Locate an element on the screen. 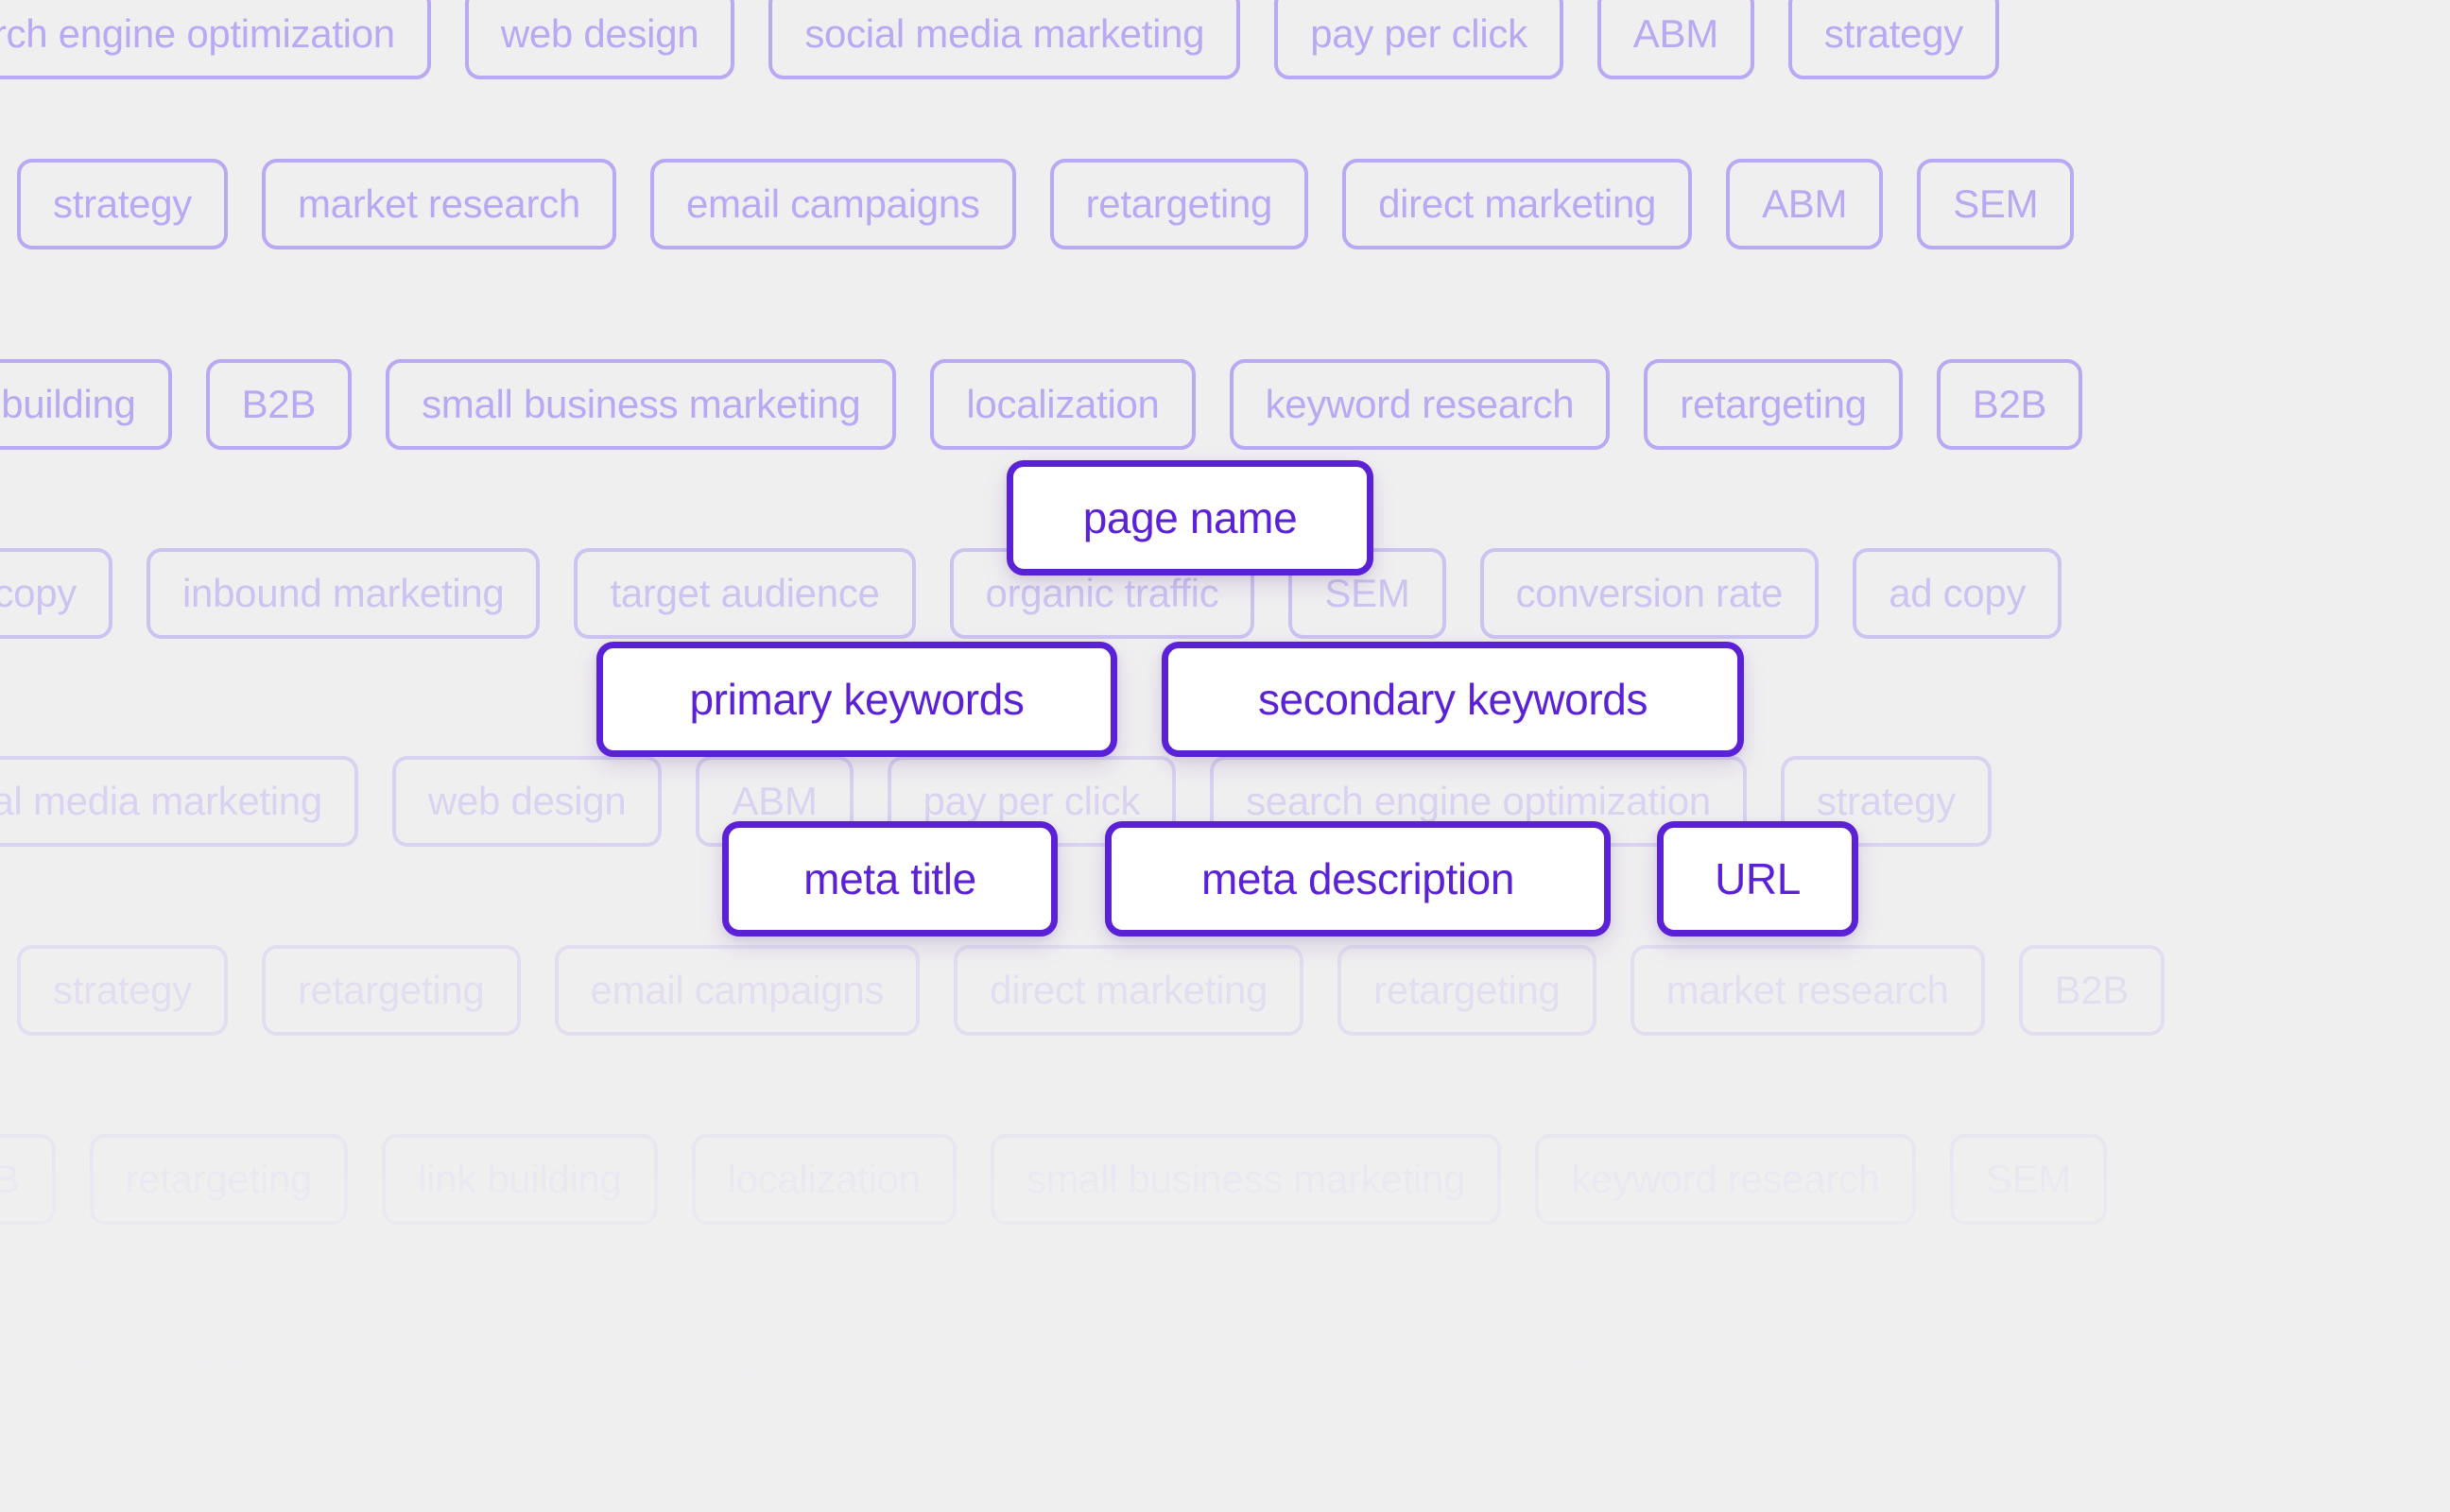 This screenshot has width=2450, height=1512. keyword-tag: organic traffic is located at coordinates (1649, 1368).